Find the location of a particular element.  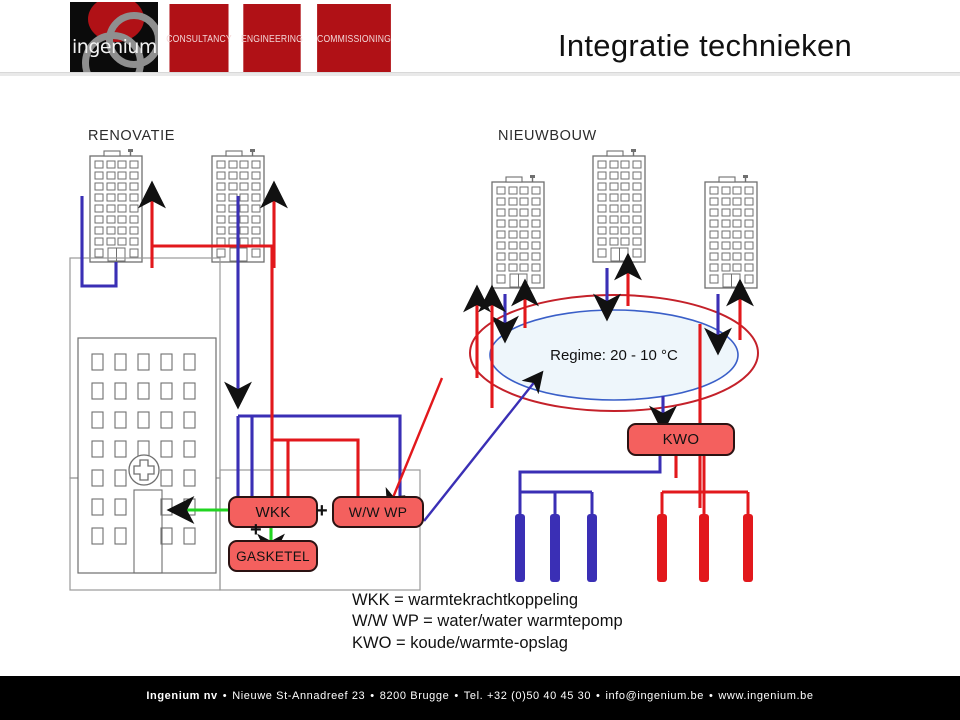

section-label-renovatie: RENOVATIE is located at coordinates (132, 136).